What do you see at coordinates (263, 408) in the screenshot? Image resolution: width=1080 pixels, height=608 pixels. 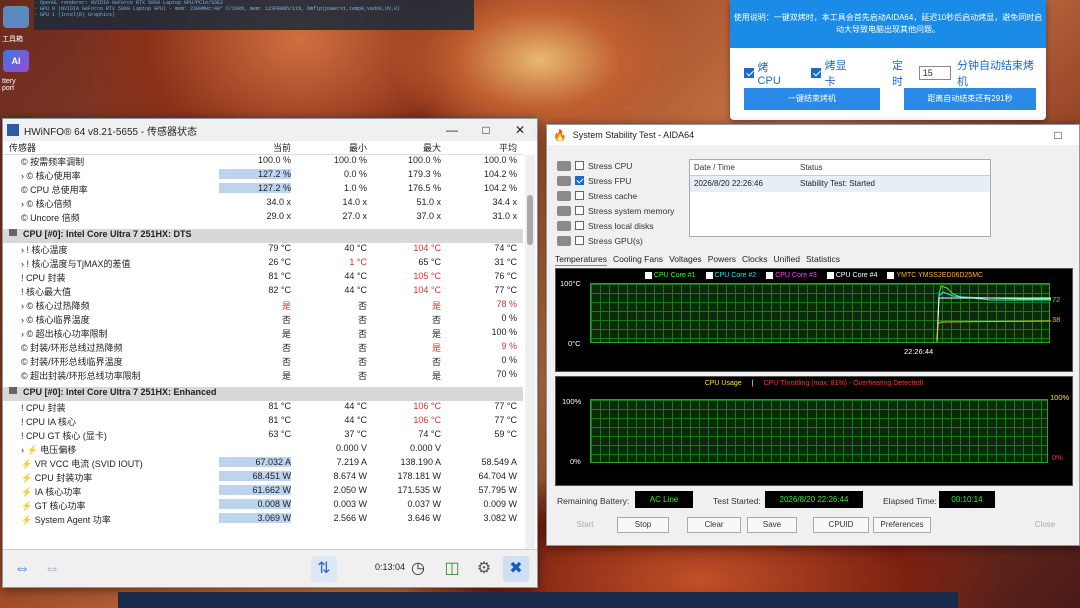 I see `sensor-row: ! CPU 封装 81 °C 44 °C 106 °C 77 °C` at bounding box center [263, 408].